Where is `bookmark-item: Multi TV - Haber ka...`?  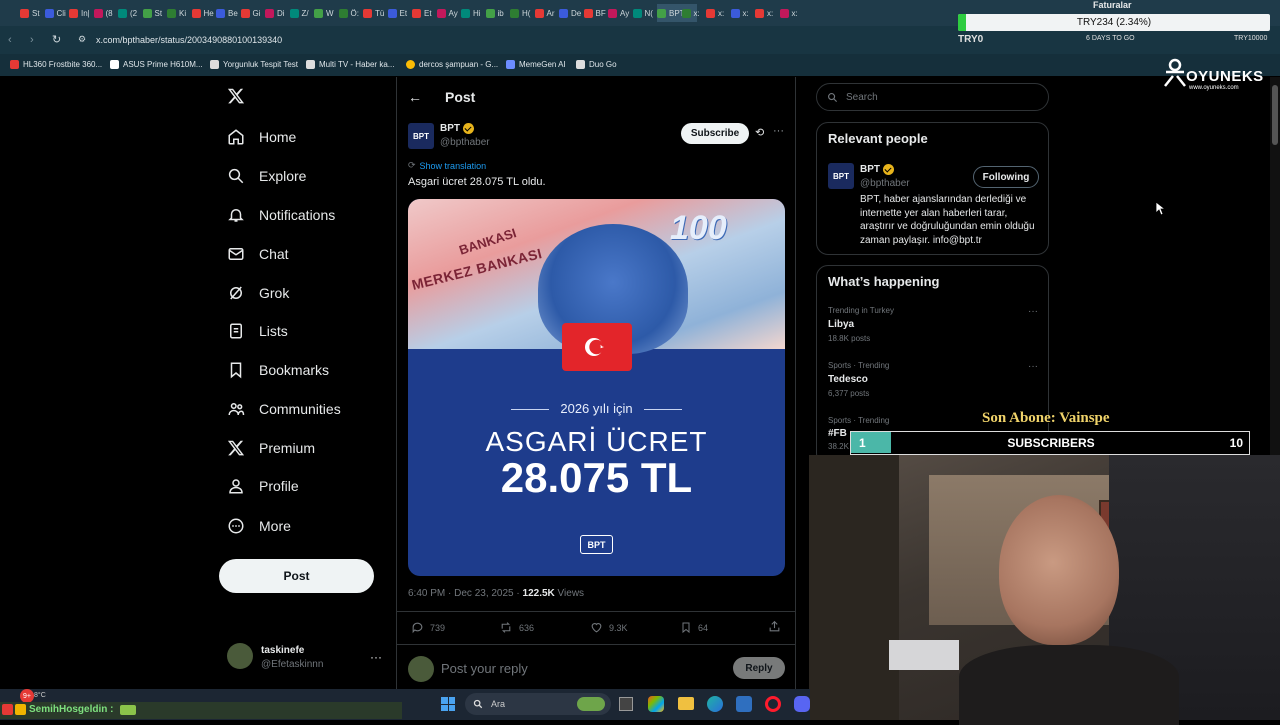
bookmark-item: Multi TV - Haber ka... is located at coordinates (350, 64).